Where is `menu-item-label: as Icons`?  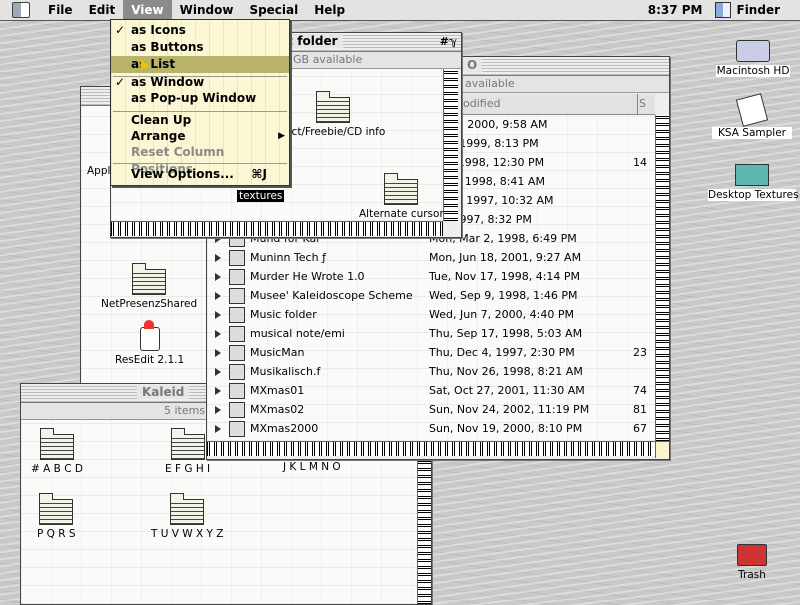 menu-item-label: as Icons is located at coordinates (158, 30).